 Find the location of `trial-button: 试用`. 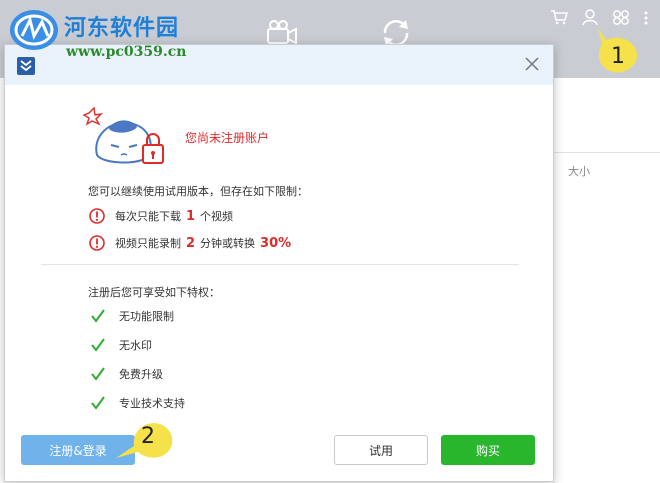

trial-button: 试用 is located at coordinates (381, 450).